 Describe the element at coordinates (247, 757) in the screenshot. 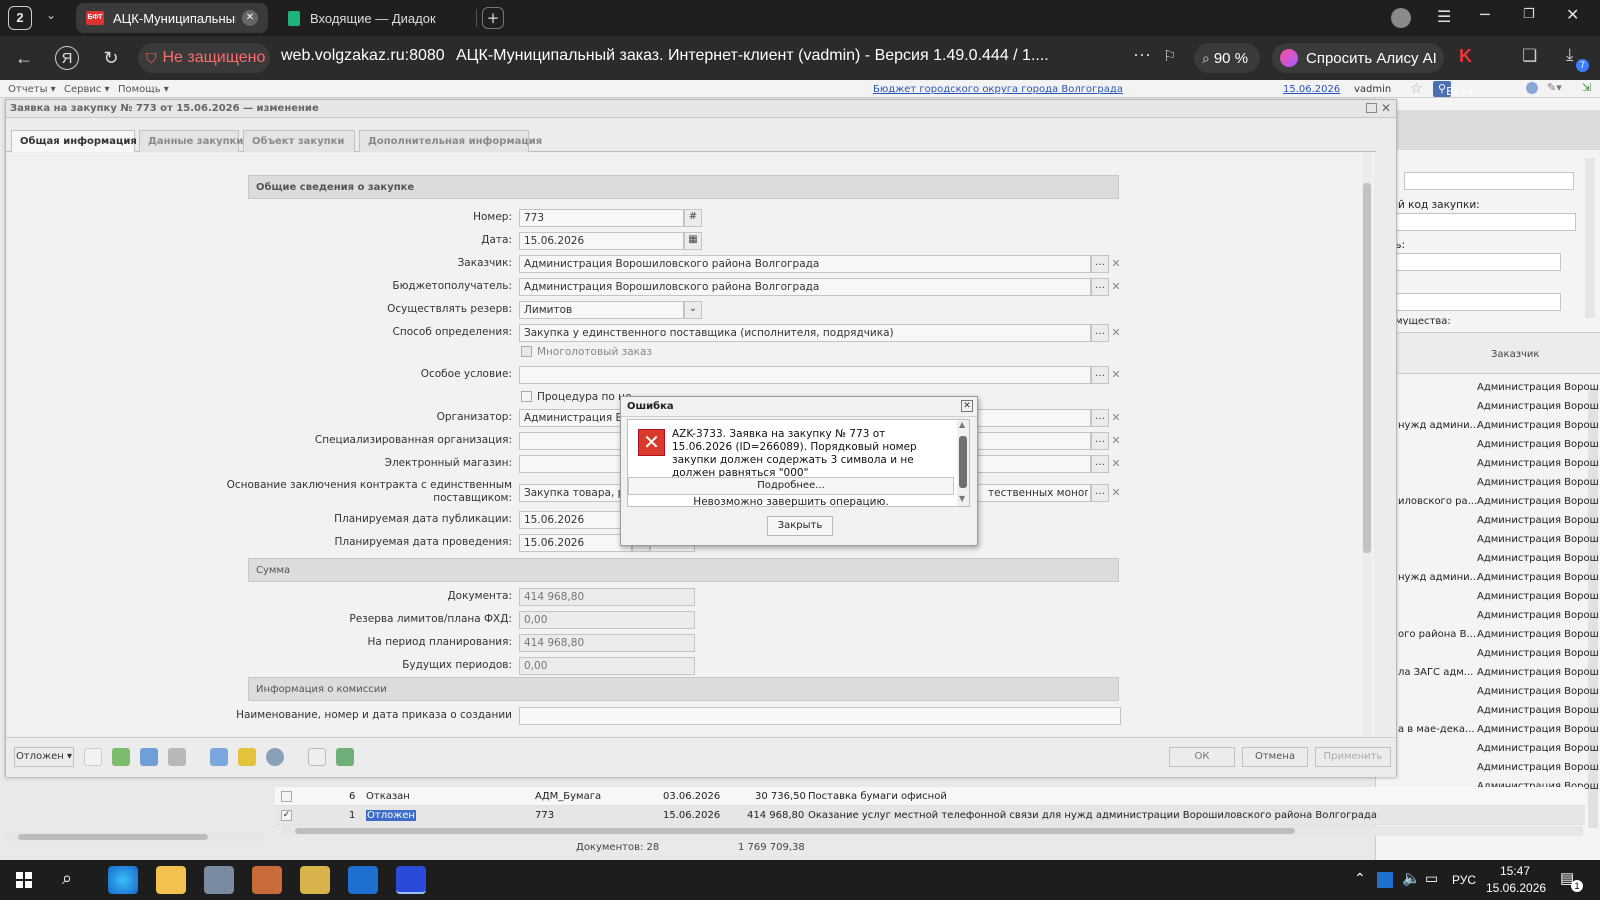

I see `key-icon` at that location.